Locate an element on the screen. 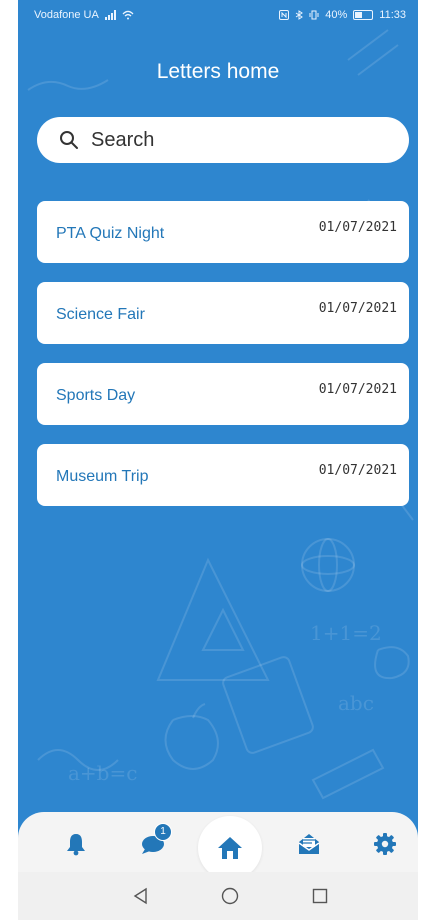  system-back-button is located at coordinates (140, 896).